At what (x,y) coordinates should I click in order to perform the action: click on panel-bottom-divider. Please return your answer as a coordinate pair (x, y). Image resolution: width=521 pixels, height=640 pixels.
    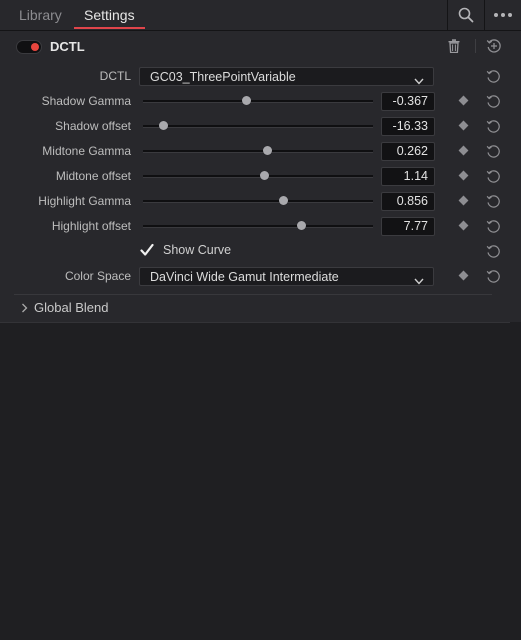
    Looking at the image, I should click on (255, 322).